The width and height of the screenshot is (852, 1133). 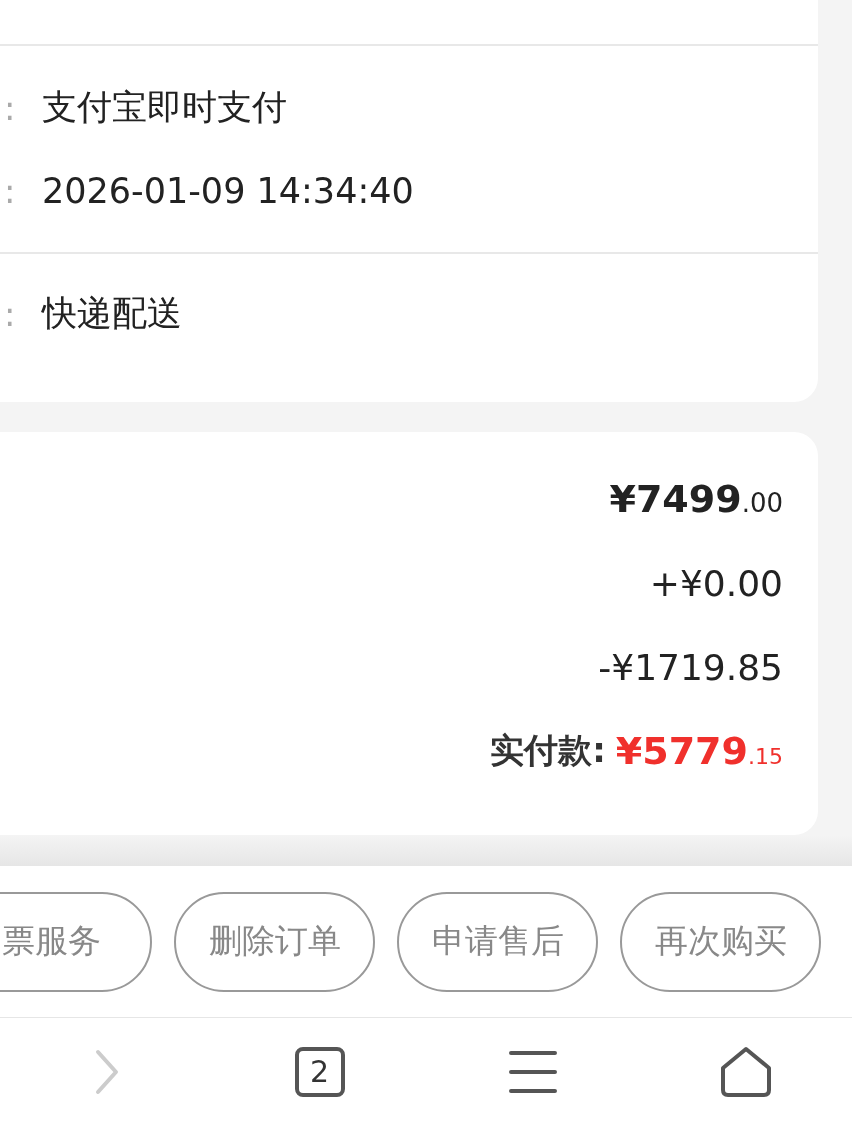 I want to click on info-value: 支付宝即时支付, so click(x=164, y=107).